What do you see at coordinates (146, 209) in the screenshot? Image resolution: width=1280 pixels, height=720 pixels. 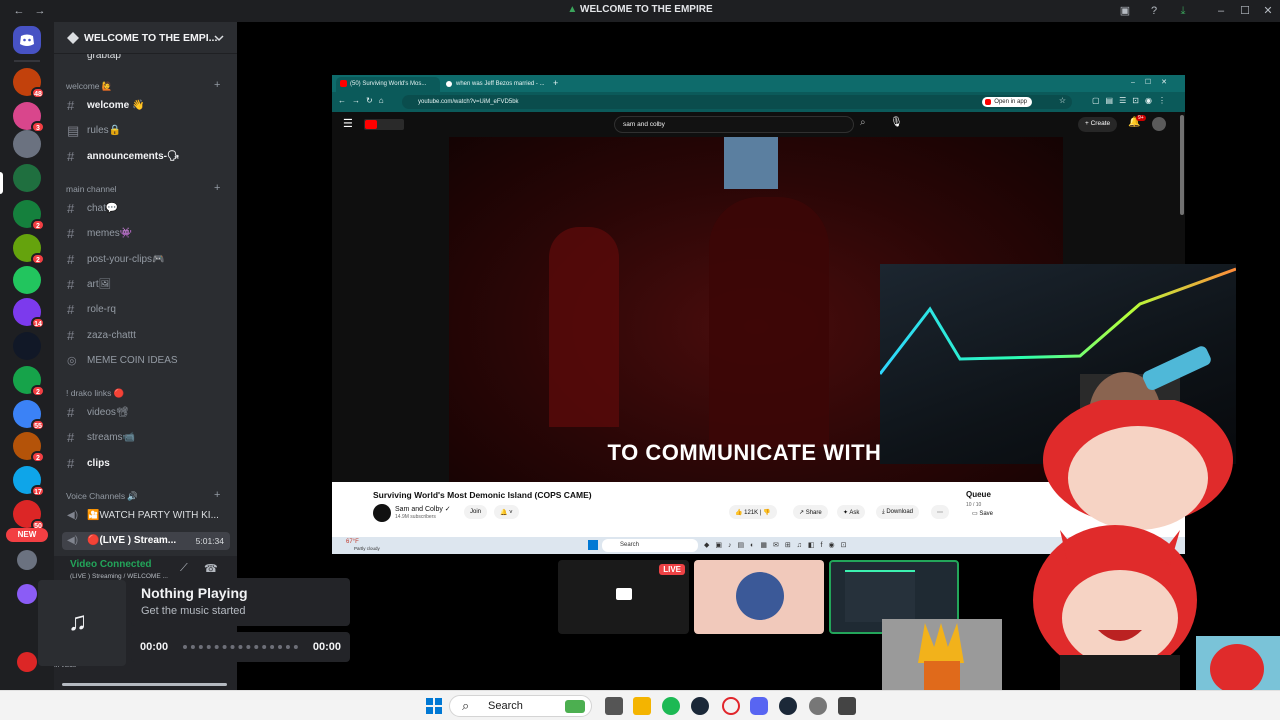 I see `channel-chat: # chat💬` at bounding box center [146, 209].